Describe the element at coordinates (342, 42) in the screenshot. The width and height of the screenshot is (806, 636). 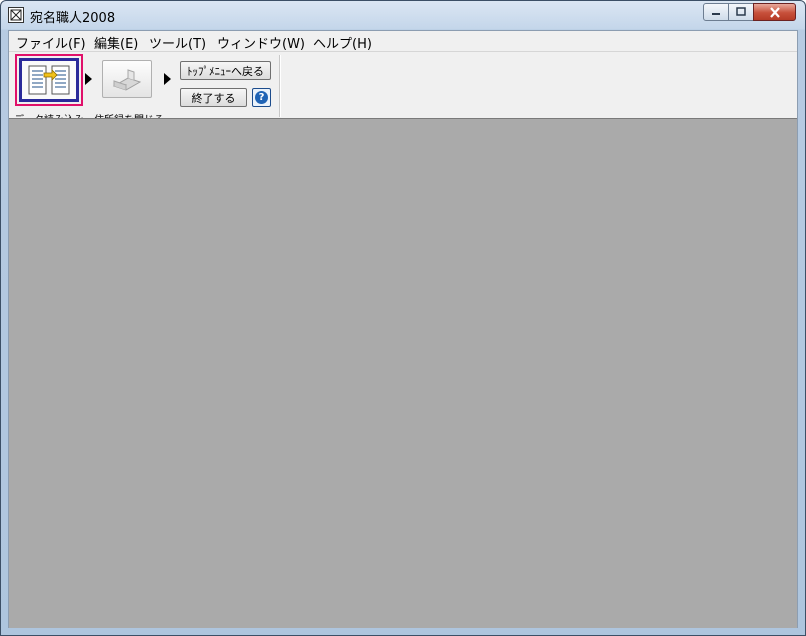
I see `menu-help: ヘルプ(H)` at that location.